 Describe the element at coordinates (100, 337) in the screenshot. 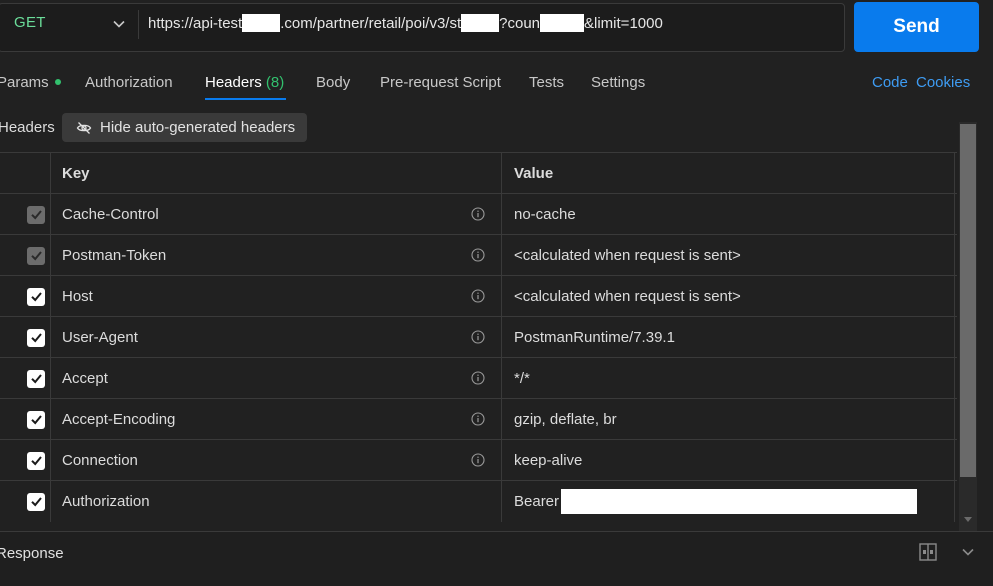

I see `header-key: User-Agent` at that location.